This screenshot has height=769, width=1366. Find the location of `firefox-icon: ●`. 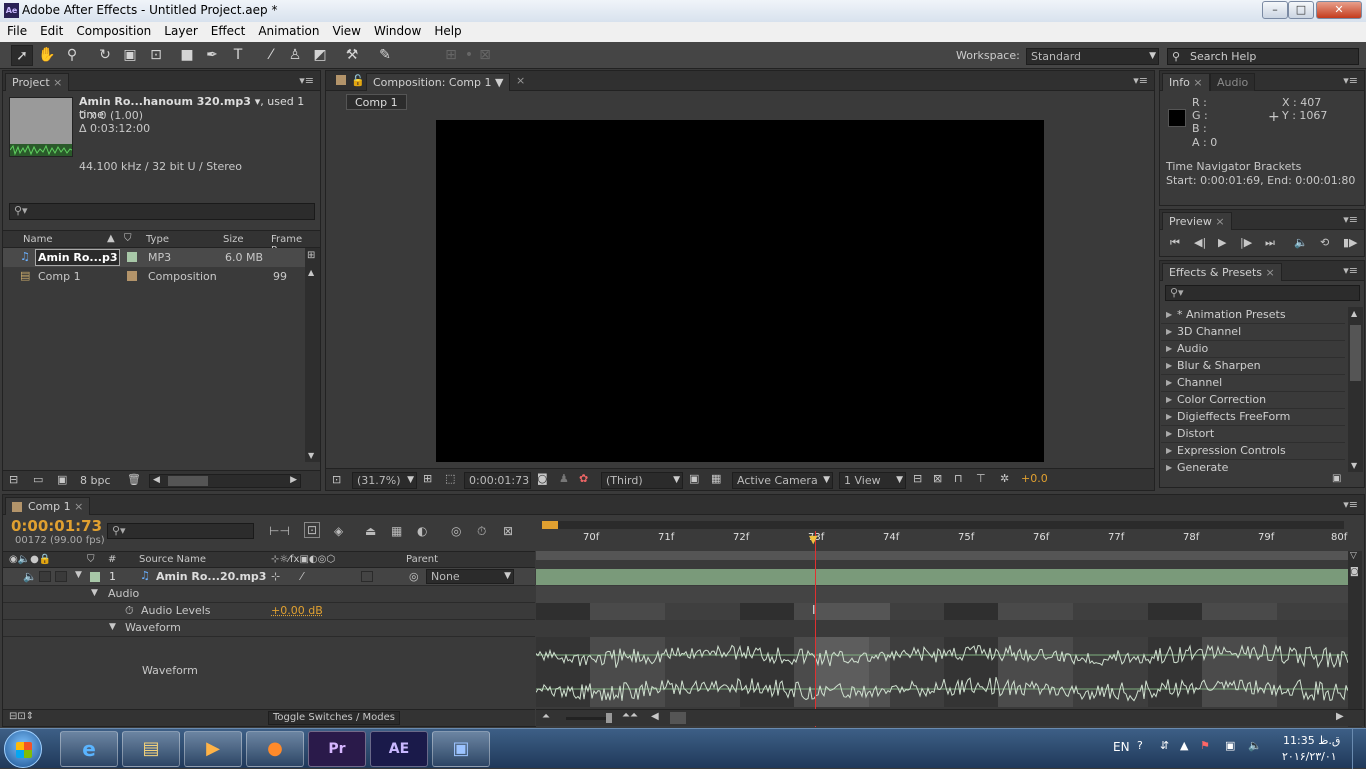

firefox-icon: ● is located at coordinates (275, 749).